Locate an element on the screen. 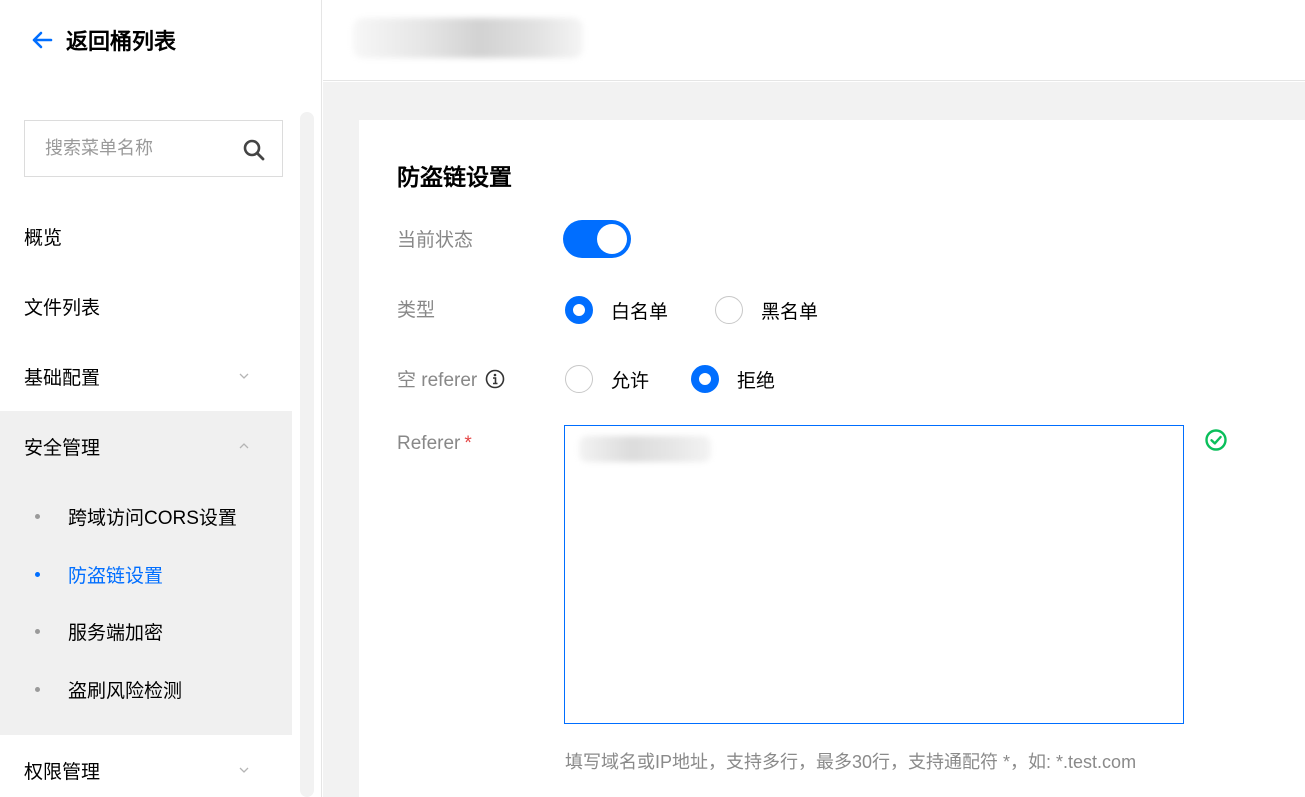 The height and width of the screenshot is (797, 1305). sub-item-abuse-detection: 盗刷风险检测 is located at coordinates (146, 689).